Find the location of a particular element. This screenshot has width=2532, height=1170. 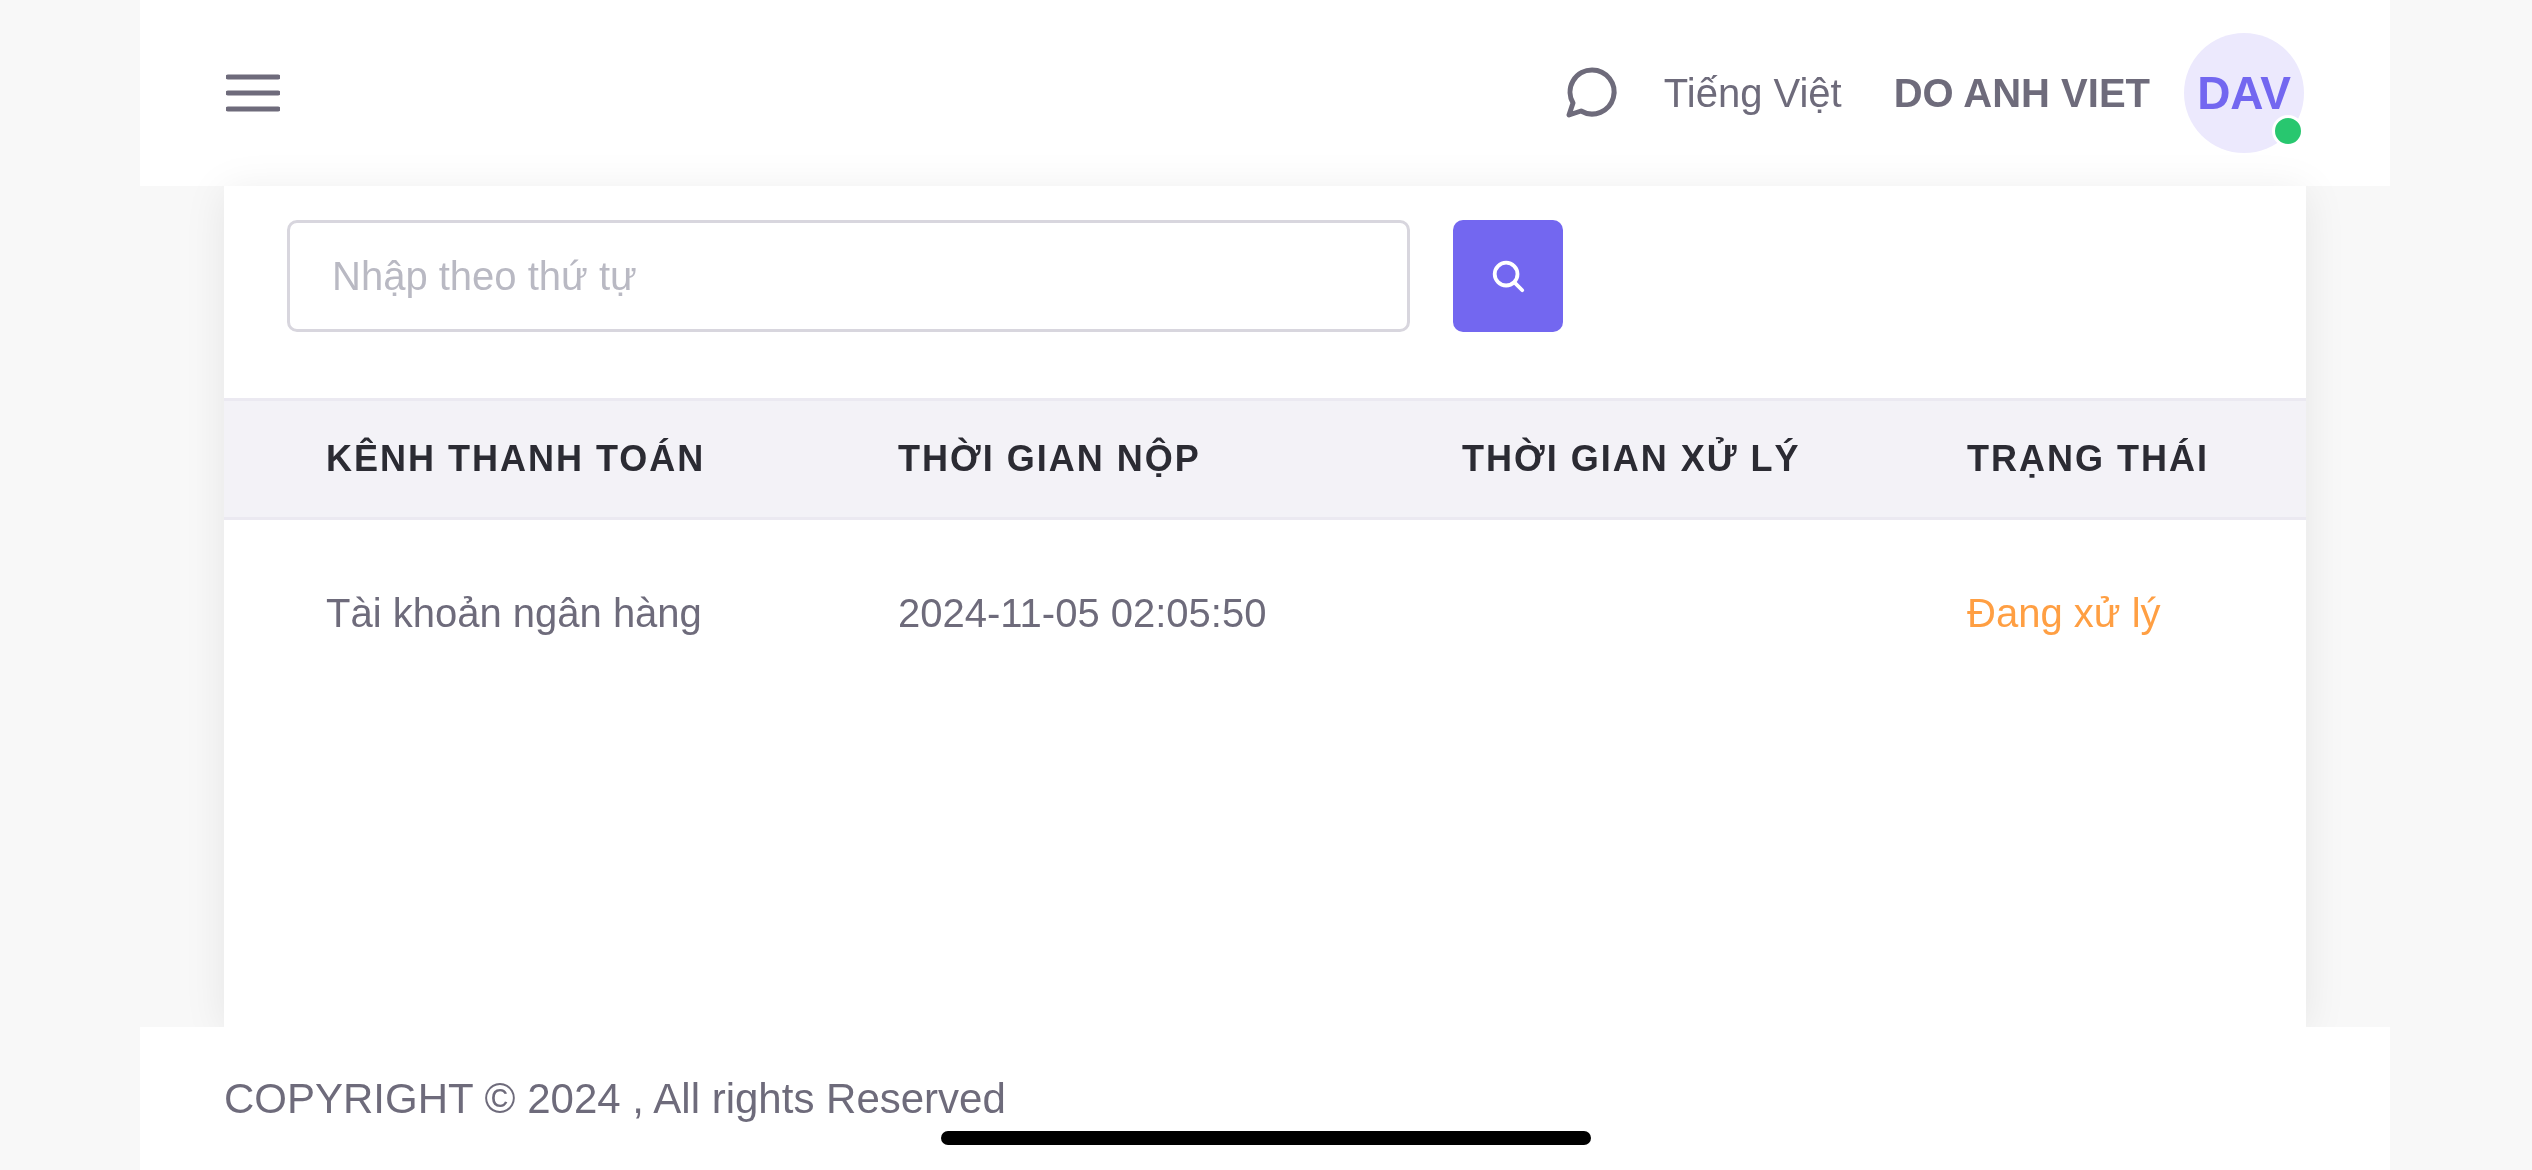

language-selector: Tiếng Việt is located at coordinates (1752, 93).